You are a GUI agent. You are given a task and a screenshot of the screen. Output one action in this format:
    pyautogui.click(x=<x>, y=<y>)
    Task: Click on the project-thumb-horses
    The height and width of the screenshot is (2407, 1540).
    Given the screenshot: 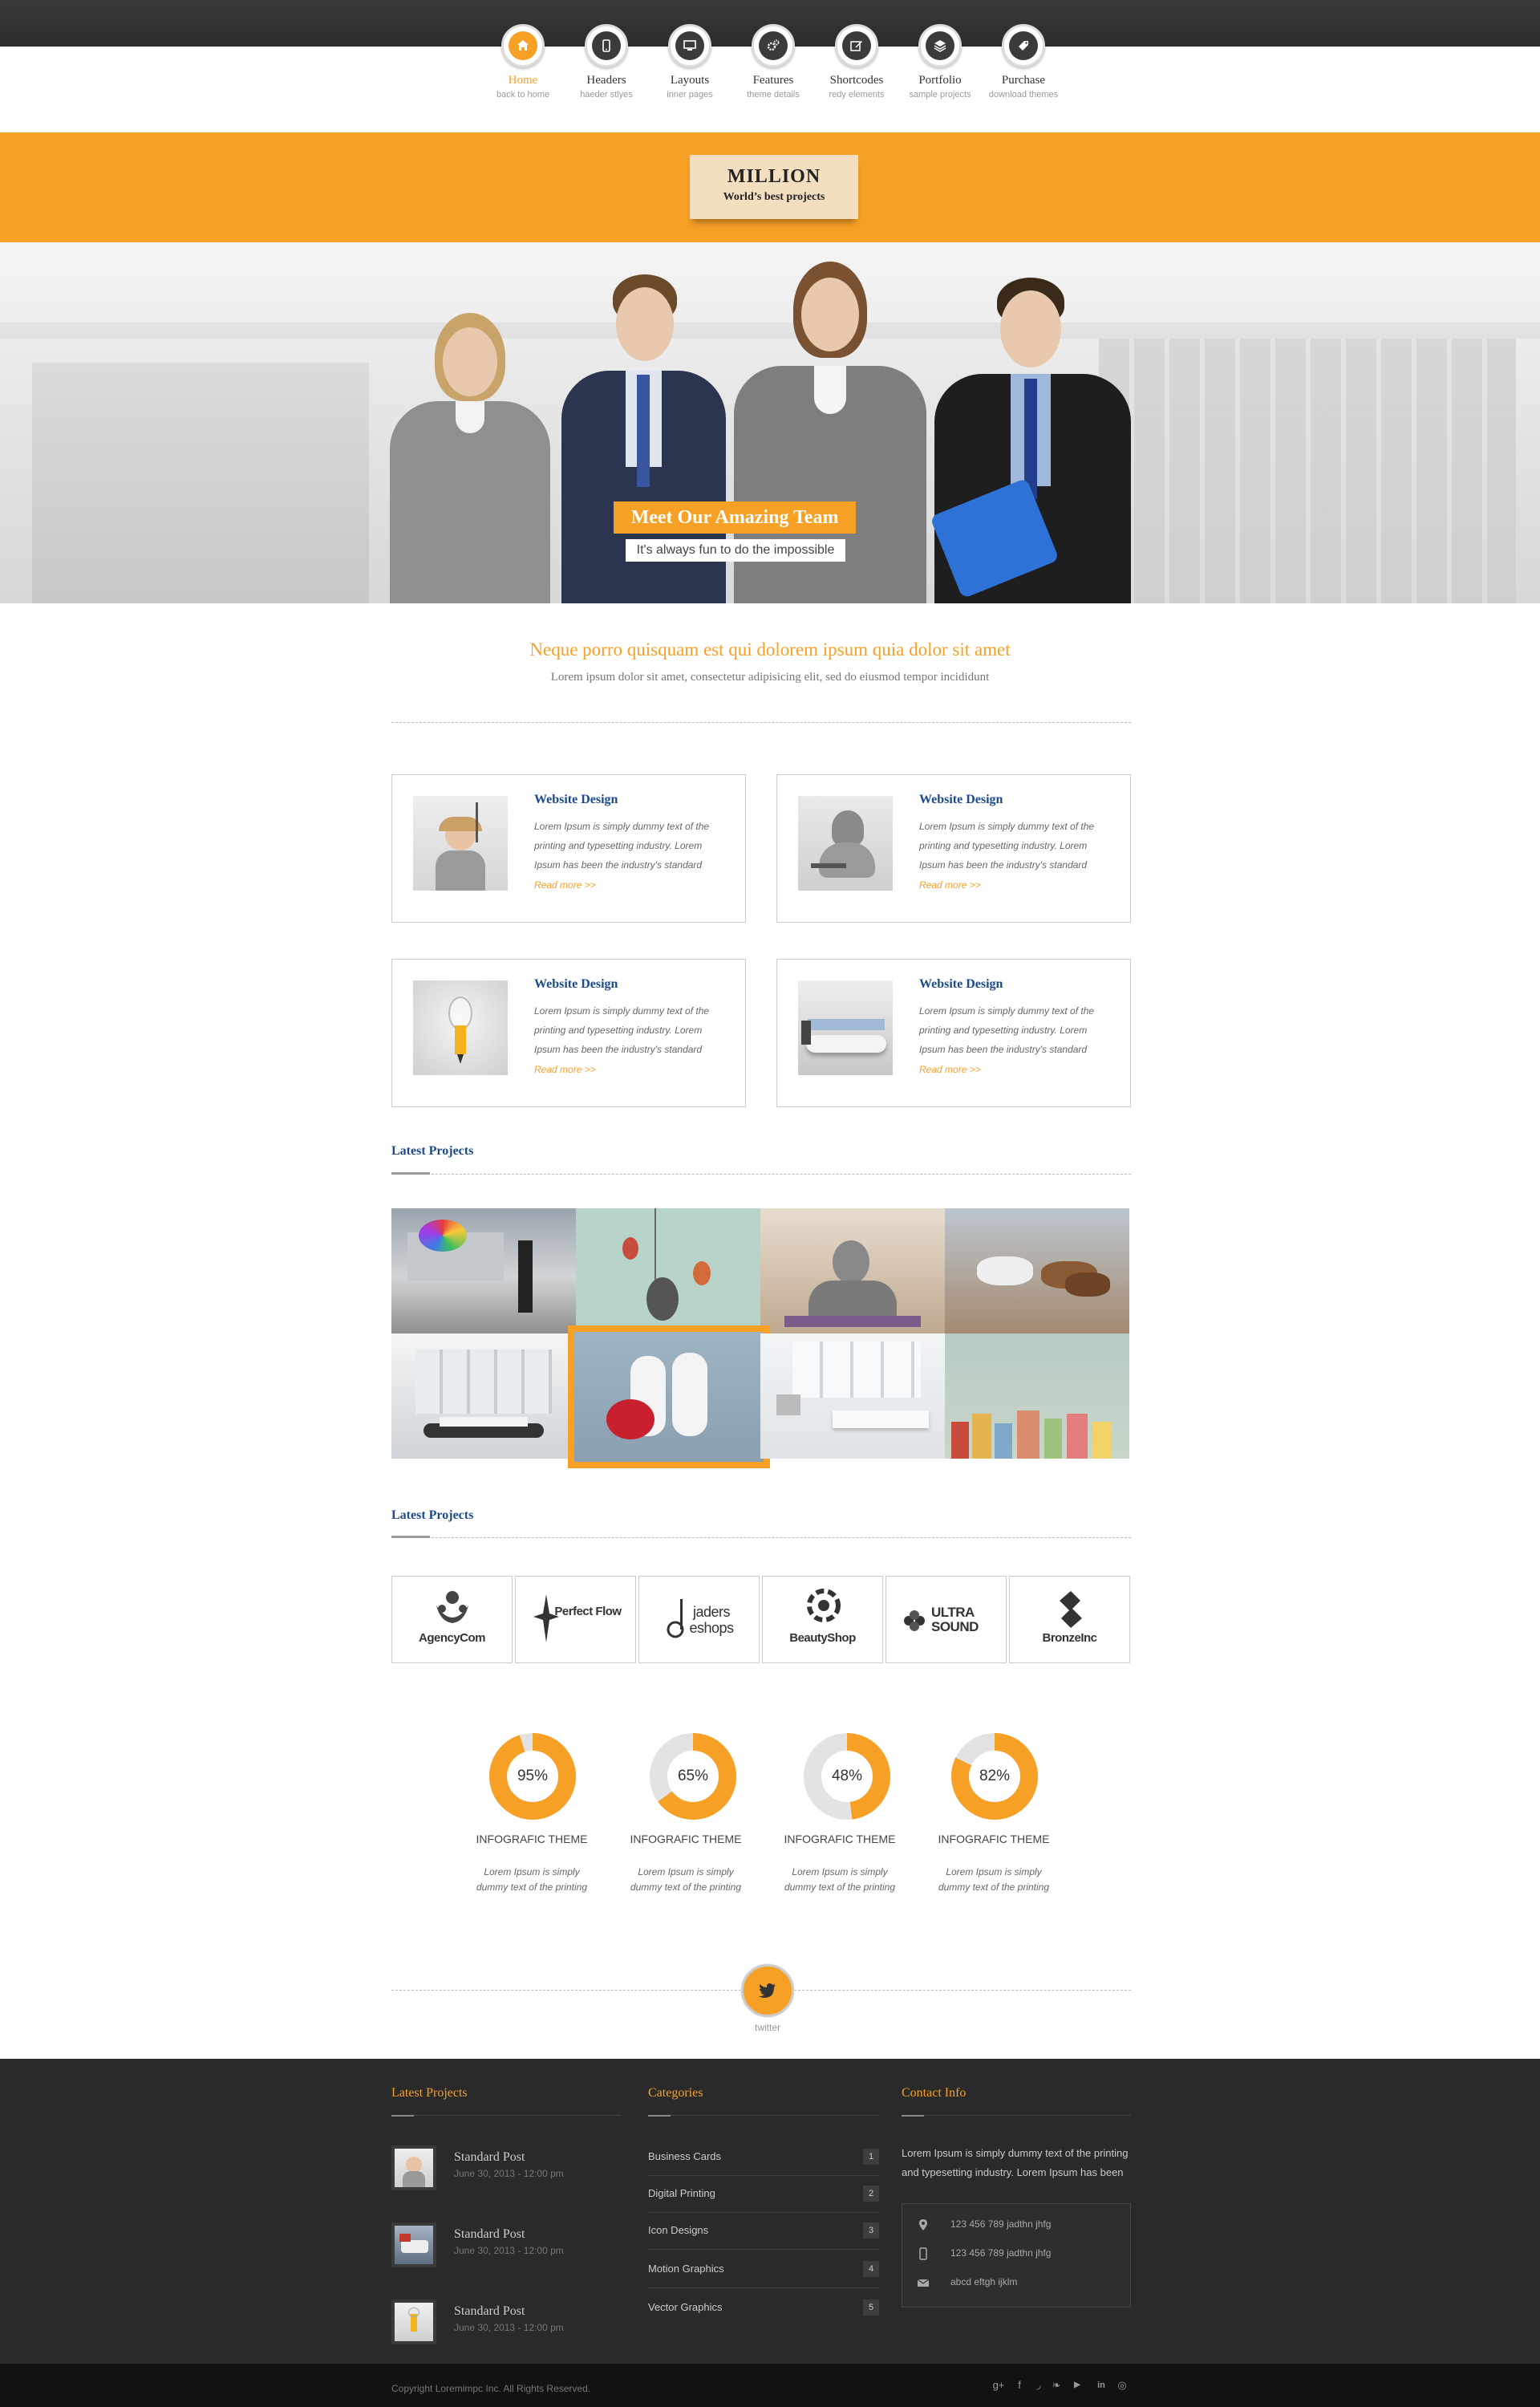 What is the action you would take?
    pyautogui.click(x=1037, y=1271)
    